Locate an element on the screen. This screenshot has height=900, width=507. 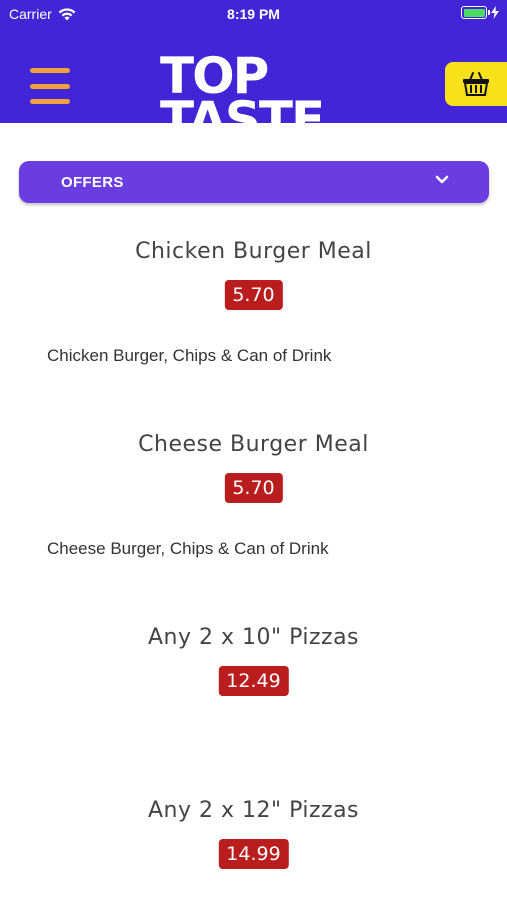
item-description: Cheese Burger, Chips & Can of Drink is located at coordinates (188, 548).